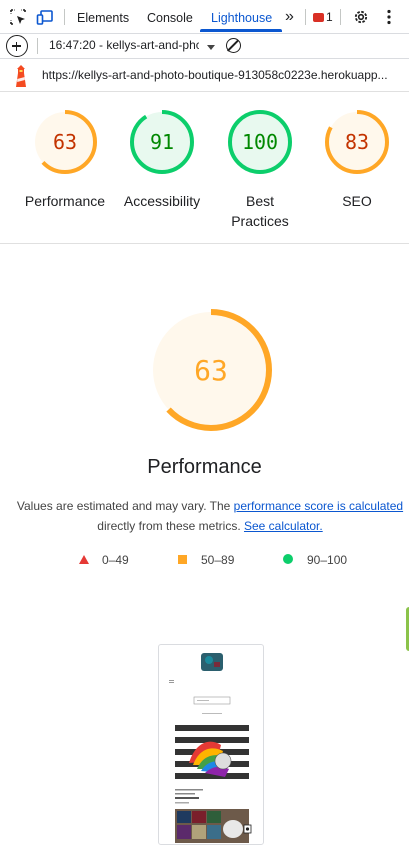  What do you see at coordinates (211, 47) in the screenshot?
I see `chevron-down-icon` at bounding box center [211, 47].